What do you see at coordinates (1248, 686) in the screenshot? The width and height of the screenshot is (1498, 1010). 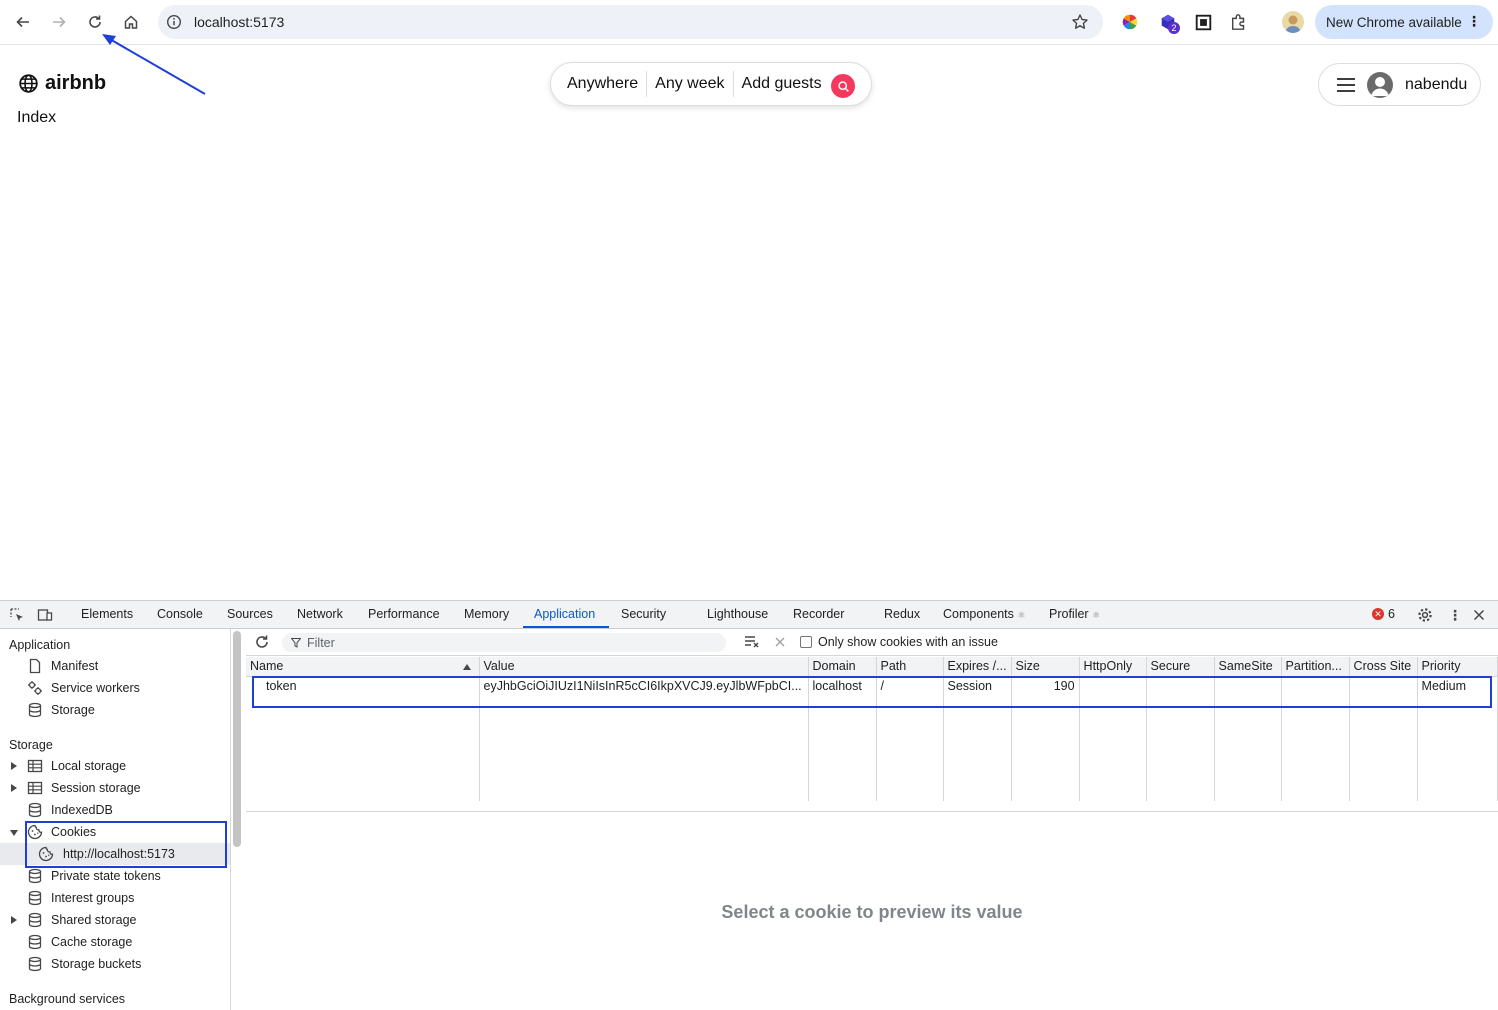 I see `cell-samesite` at bounding box center [1248, 686].